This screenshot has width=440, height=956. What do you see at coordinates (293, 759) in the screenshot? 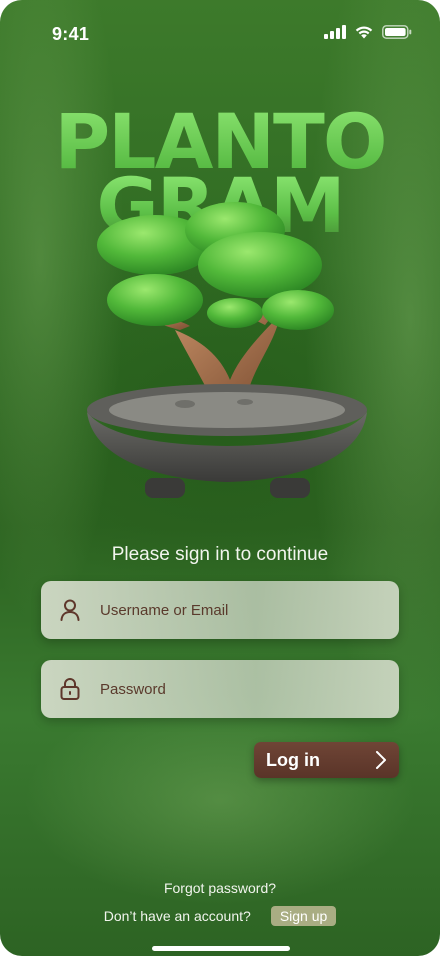
I see `login-button-label: Log in` at bounding box center [293, 759].